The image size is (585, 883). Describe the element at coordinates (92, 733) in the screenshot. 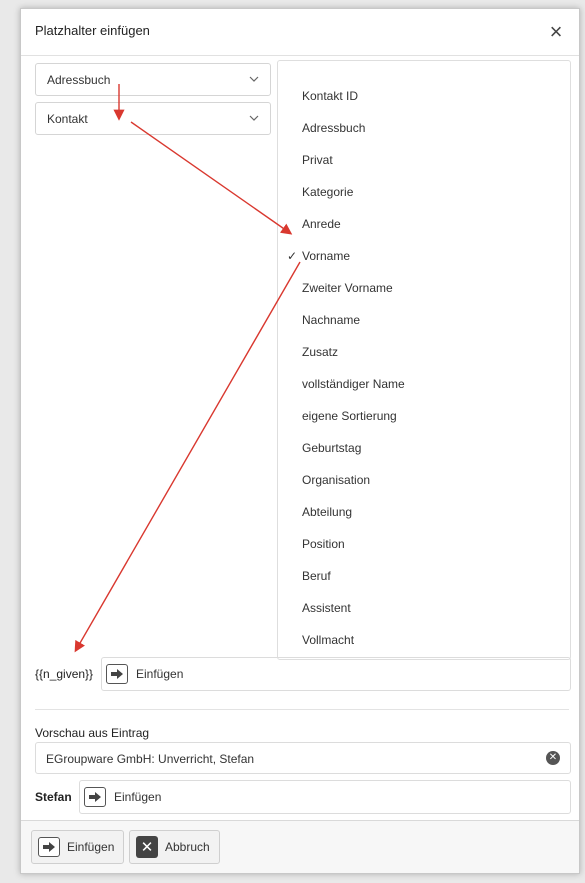

I see `preview-label: Vorschau aus Eintrag` at that location.